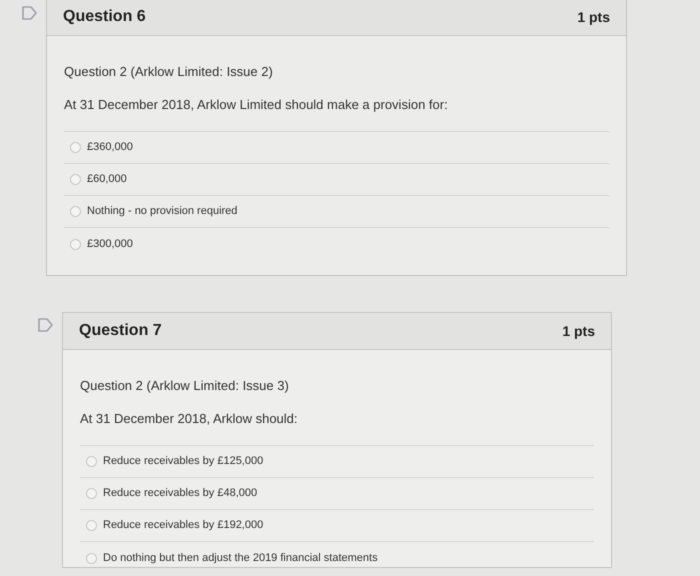 Image resolution: width=700 pixels, height=576 pixels. What do you see at coordinates (337, 558) in the screenshot?
I see `answer-option: Do nothing but then adjust the 2019 financial statements` at bounding box center [337, 558].